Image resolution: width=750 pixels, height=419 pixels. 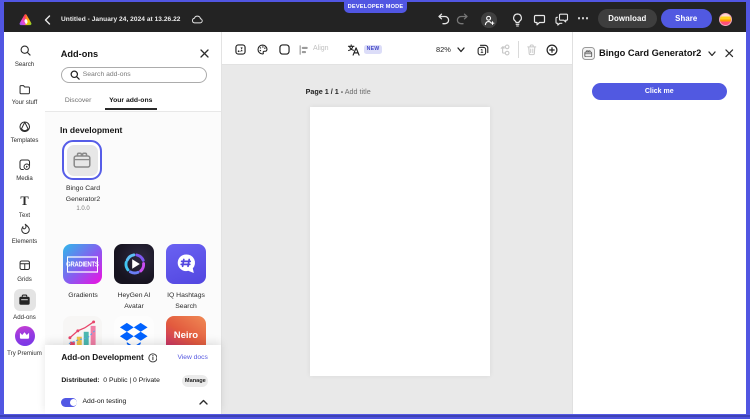 I want to click on svg-text: 1, so click(x=481, y=52).